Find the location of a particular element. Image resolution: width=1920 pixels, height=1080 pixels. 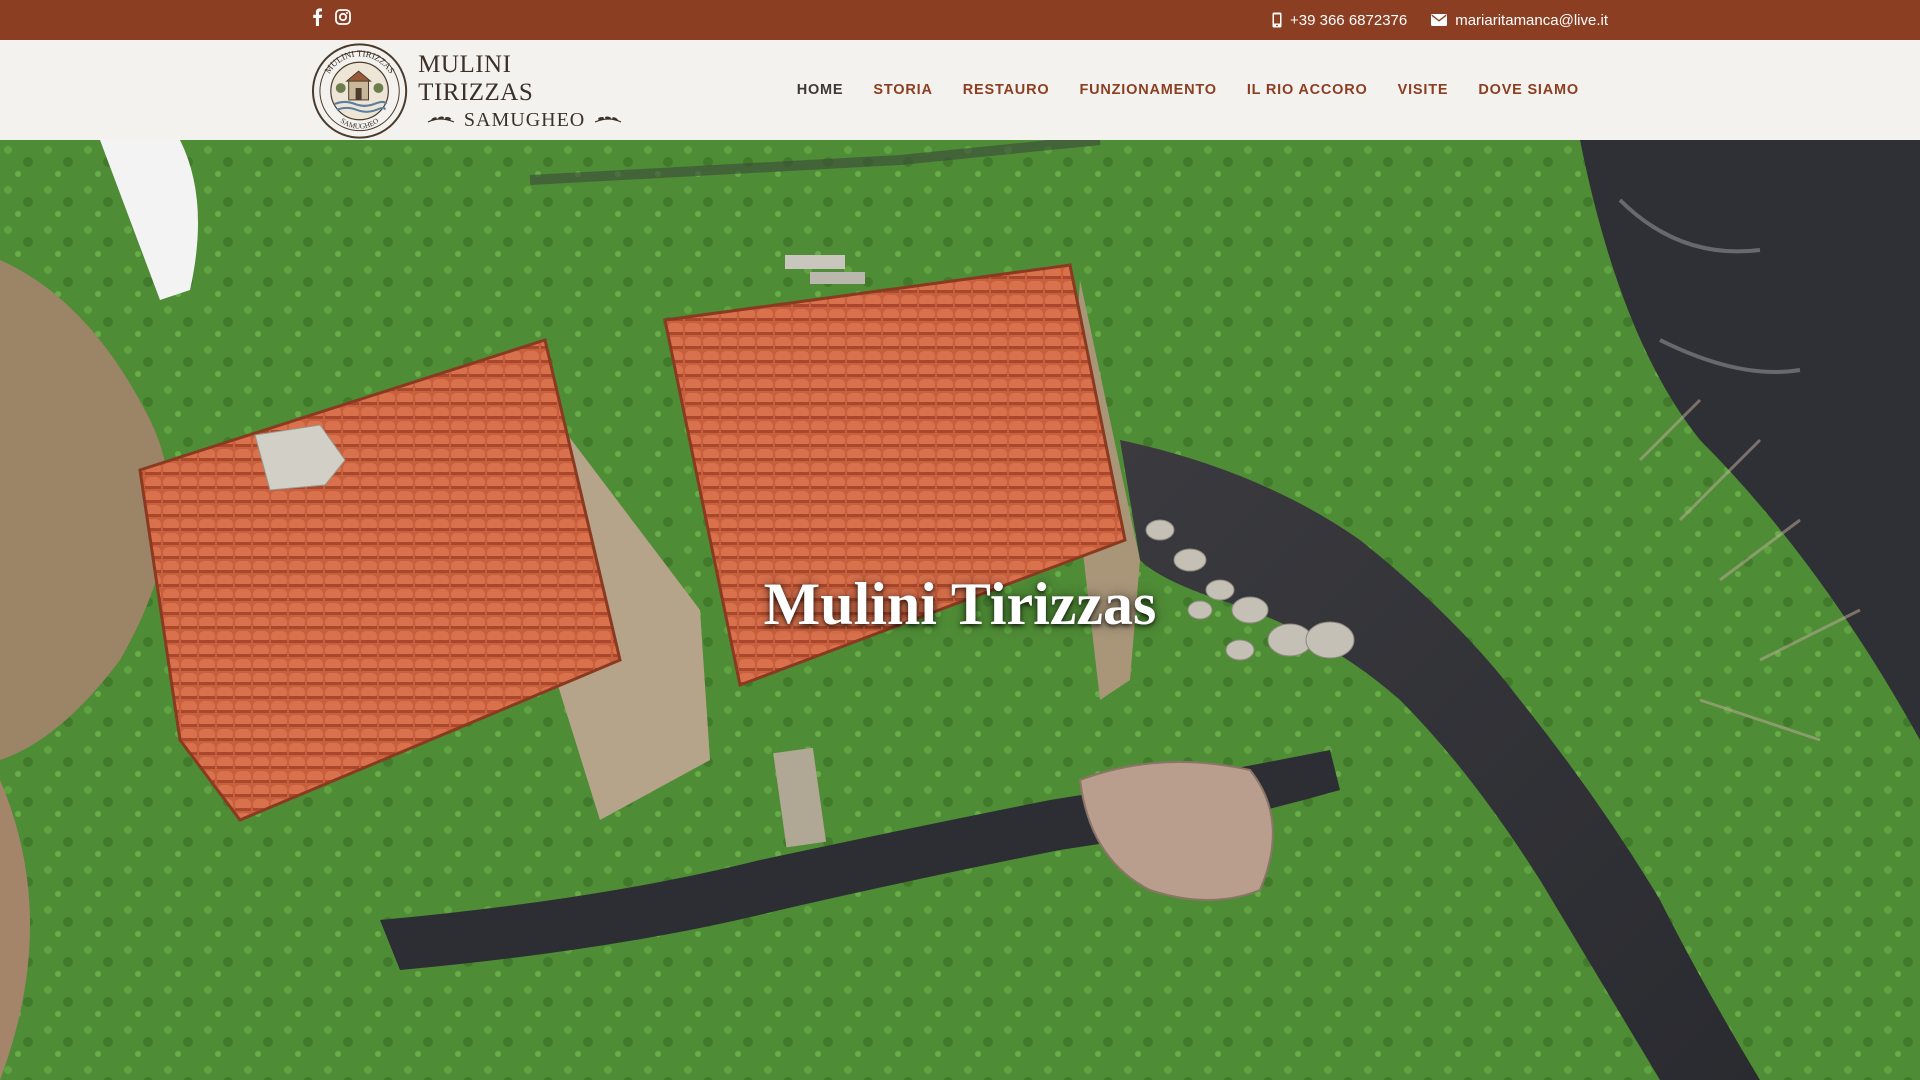

logo-title: MULINI TIRIZZAS is located at coordinates (476, 78).